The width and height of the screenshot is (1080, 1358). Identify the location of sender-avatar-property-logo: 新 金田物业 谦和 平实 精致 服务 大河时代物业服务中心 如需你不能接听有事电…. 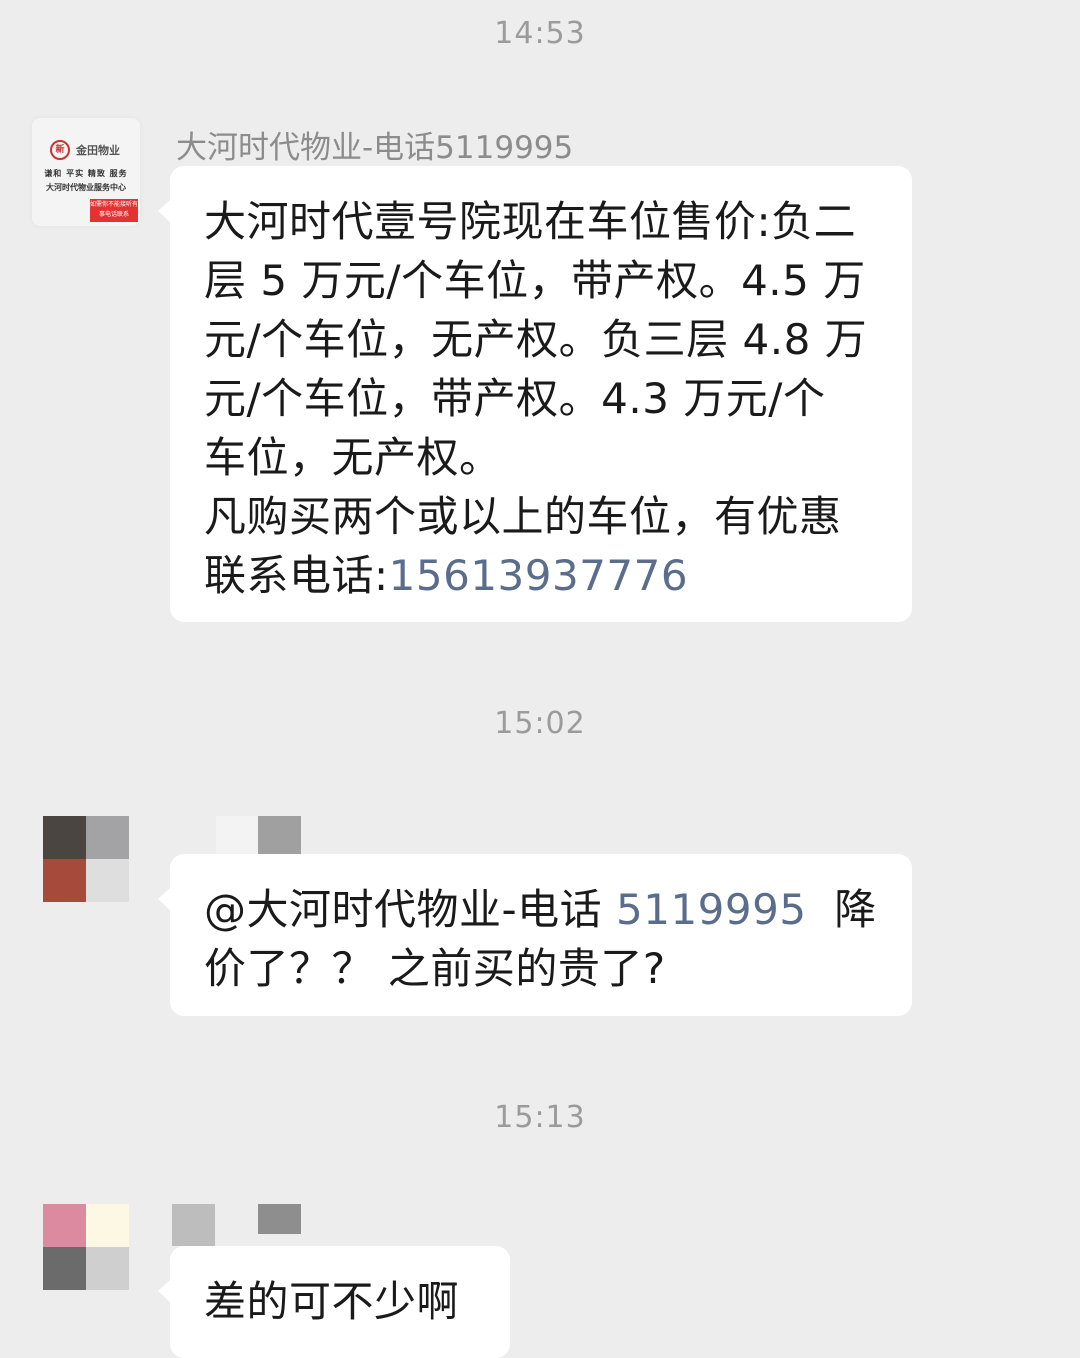
(86, 172).